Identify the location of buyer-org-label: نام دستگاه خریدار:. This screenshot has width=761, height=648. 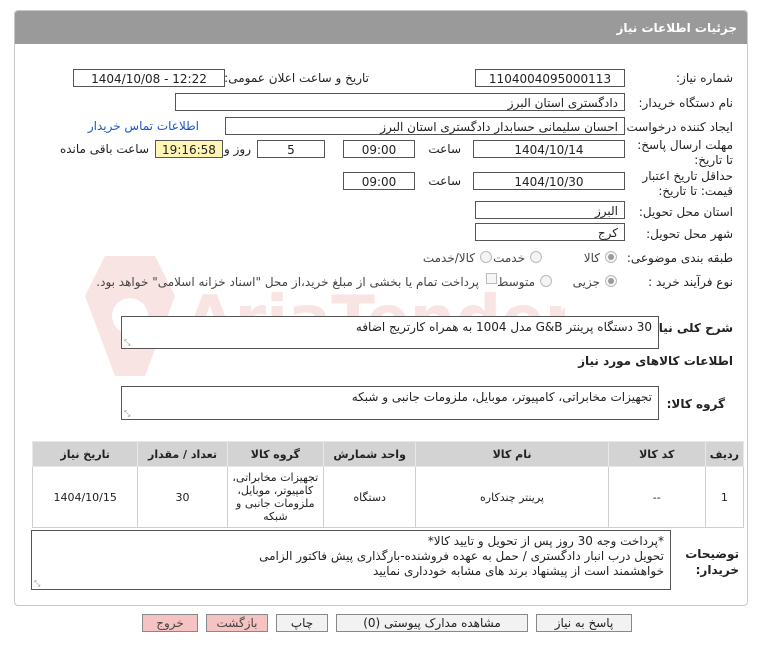
(686, 103).